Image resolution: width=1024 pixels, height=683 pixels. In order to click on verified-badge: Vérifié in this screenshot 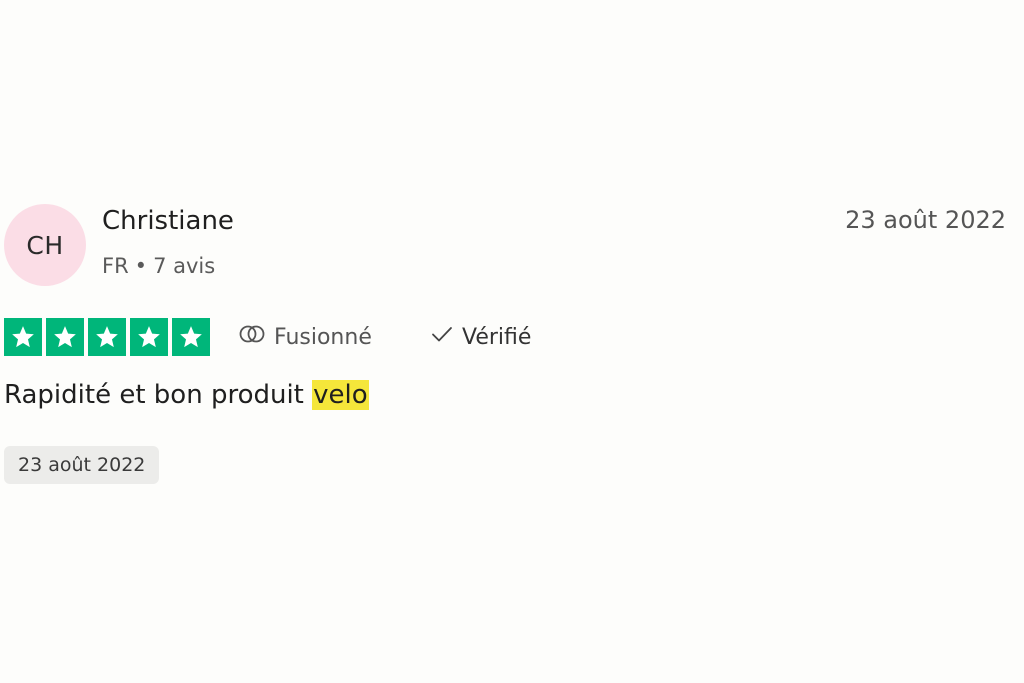, I will do `click(480, 337)`.